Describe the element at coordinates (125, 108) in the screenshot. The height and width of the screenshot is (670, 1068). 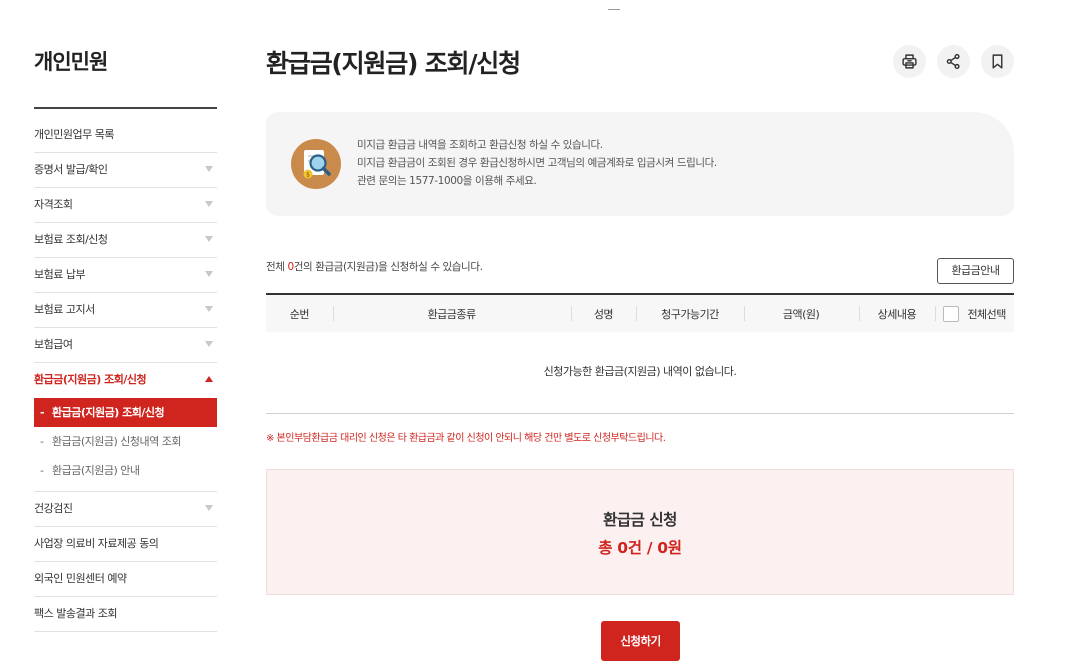
I see `sidebar-divider` at that location.